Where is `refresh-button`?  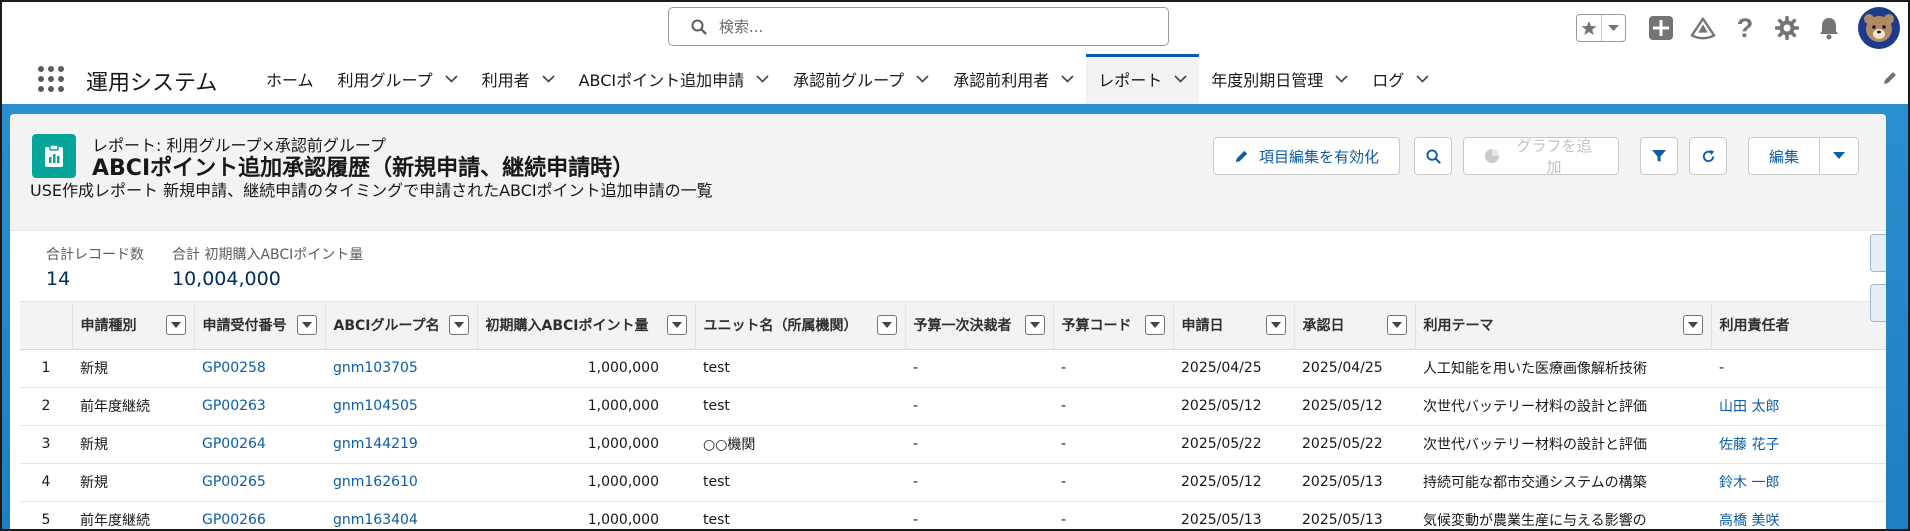
refresh-button is located at coordinates (1708, 156).